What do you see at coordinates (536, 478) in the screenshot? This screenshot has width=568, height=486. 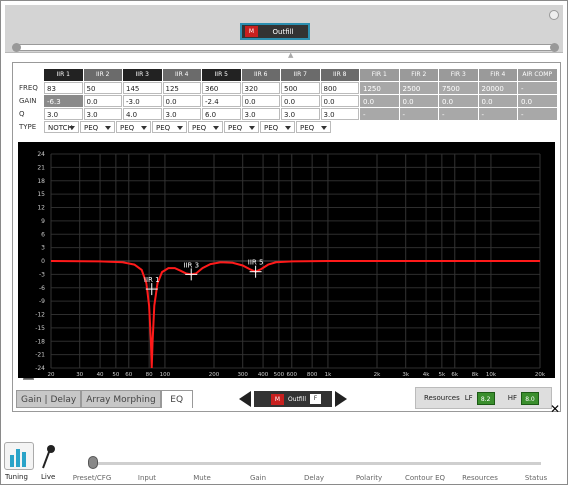 I see `workflow-step: Status` at bounding box center [536, 478].